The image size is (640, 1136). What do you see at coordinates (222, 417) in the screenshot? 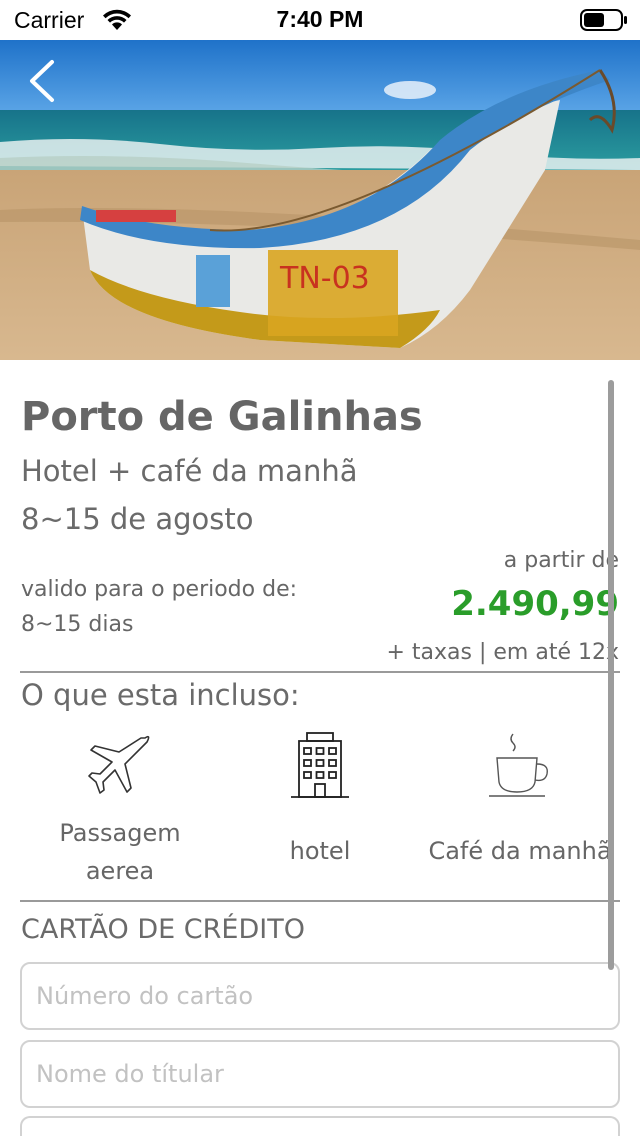
I see `destination-title: Porto de Galinhas` at bounding box center [222, 417].